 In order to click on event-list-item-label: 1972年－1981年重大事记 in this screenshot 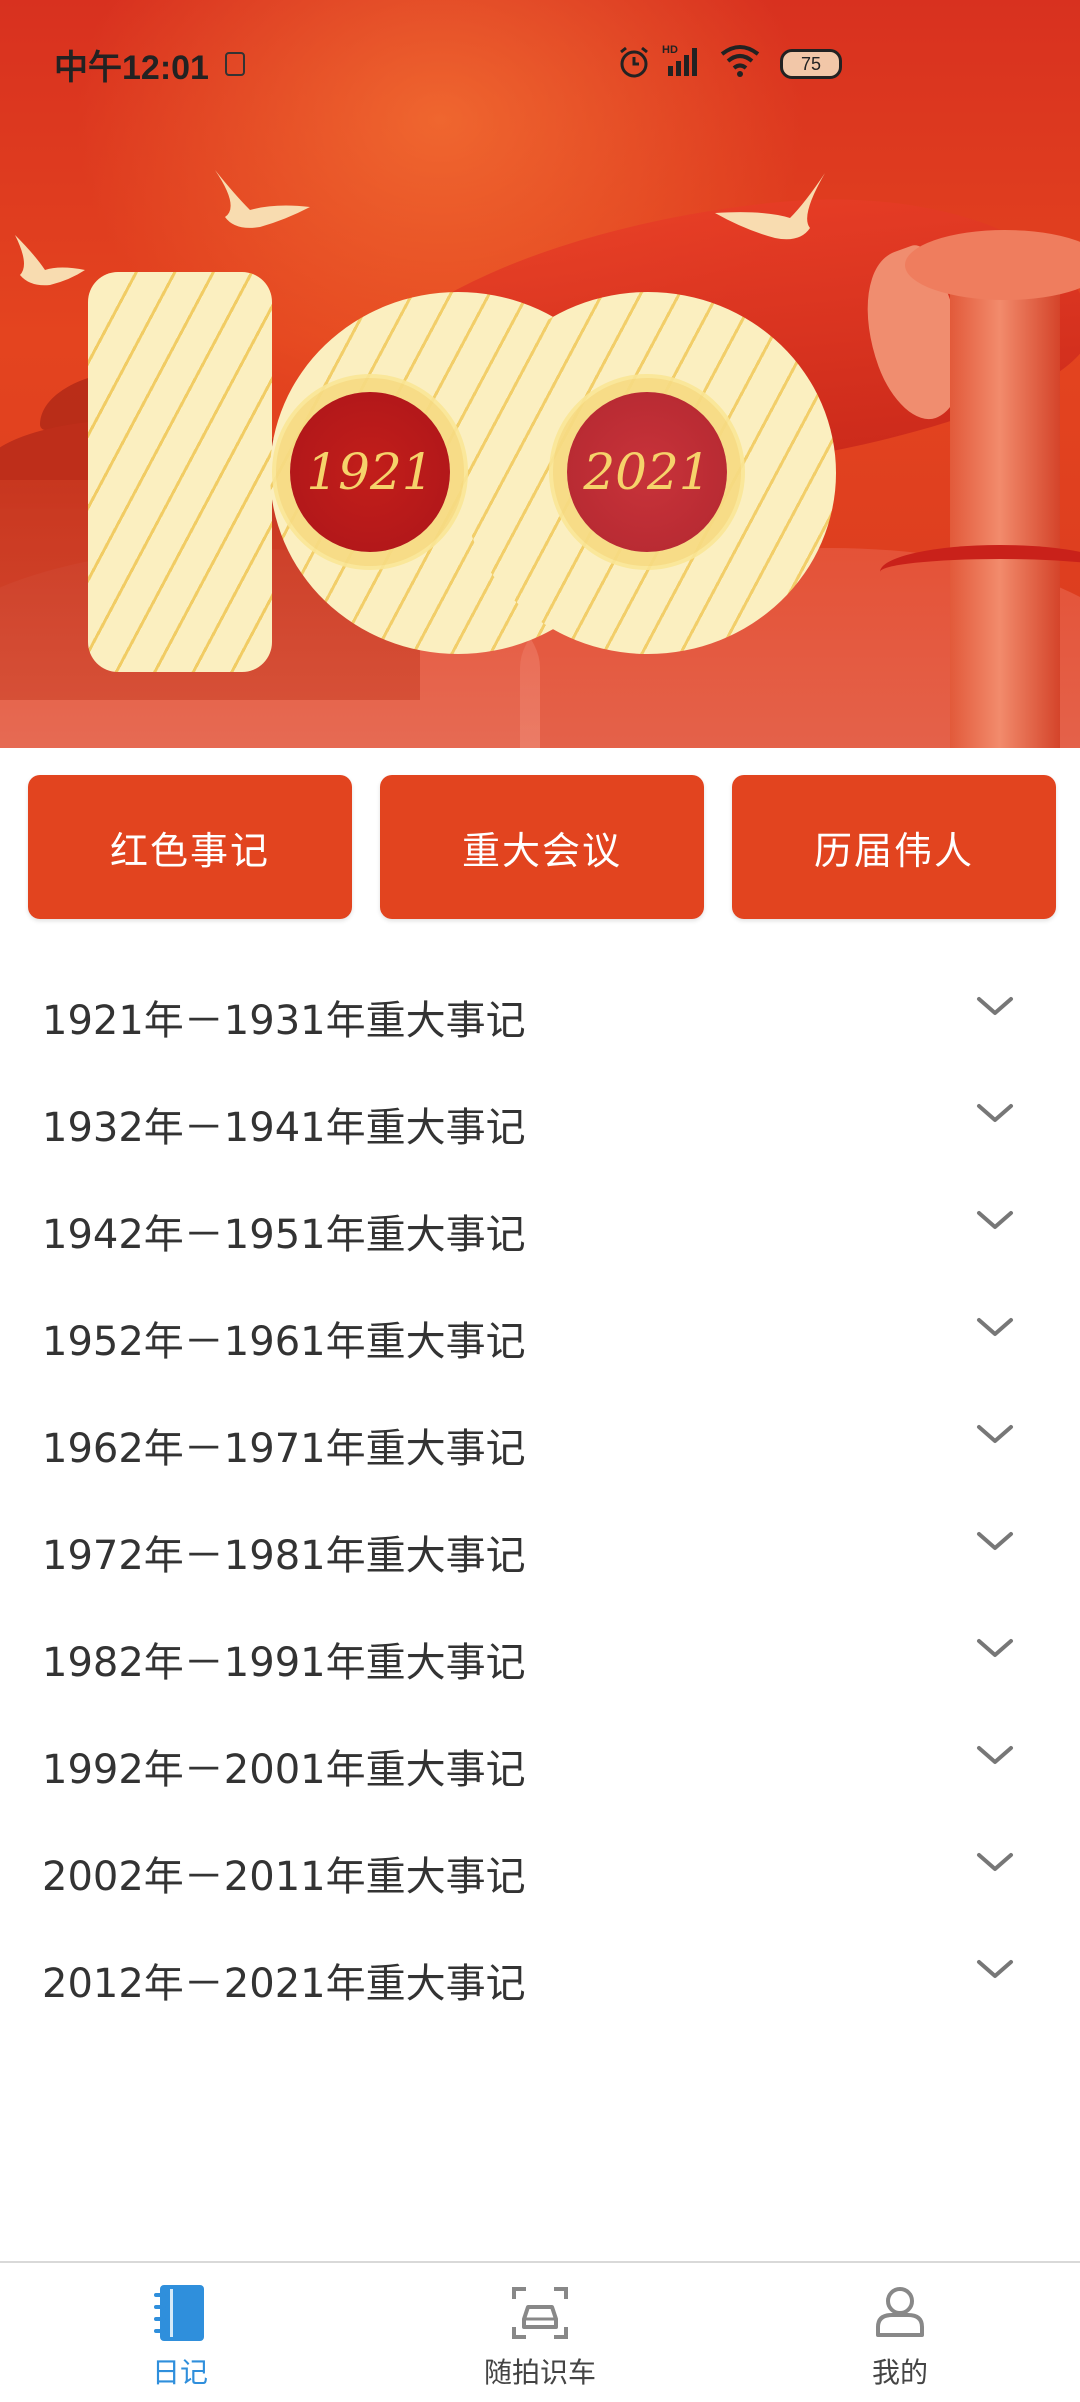, I will do `click(284, 1556)`.